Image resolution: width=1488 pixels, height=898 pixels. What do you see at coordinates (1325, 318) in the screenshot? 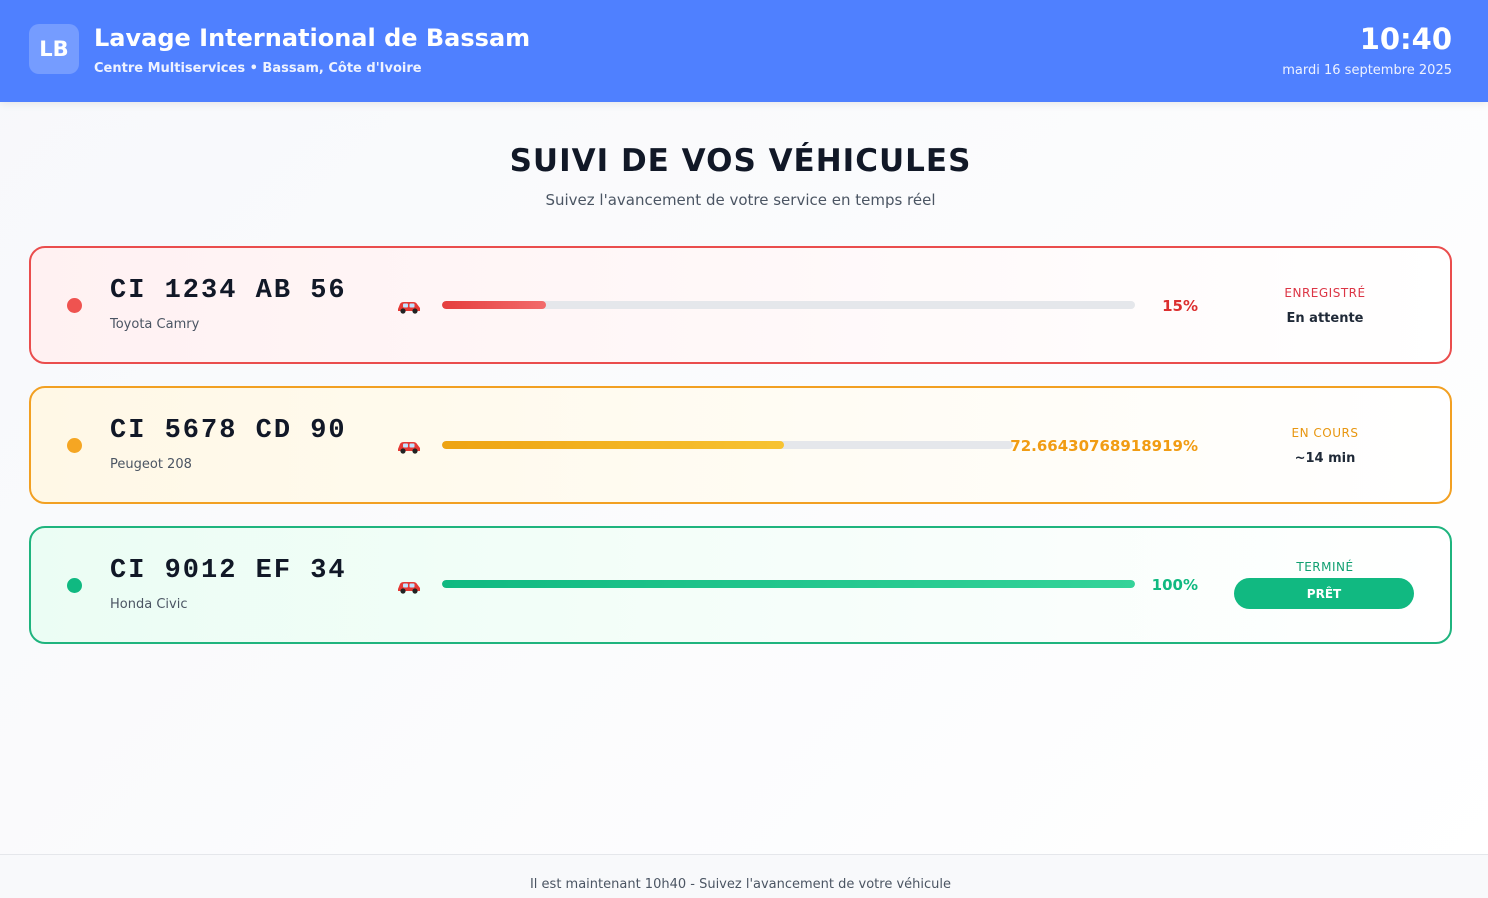
I see `status-detail: En attente` at bounding box center [1325, 318].